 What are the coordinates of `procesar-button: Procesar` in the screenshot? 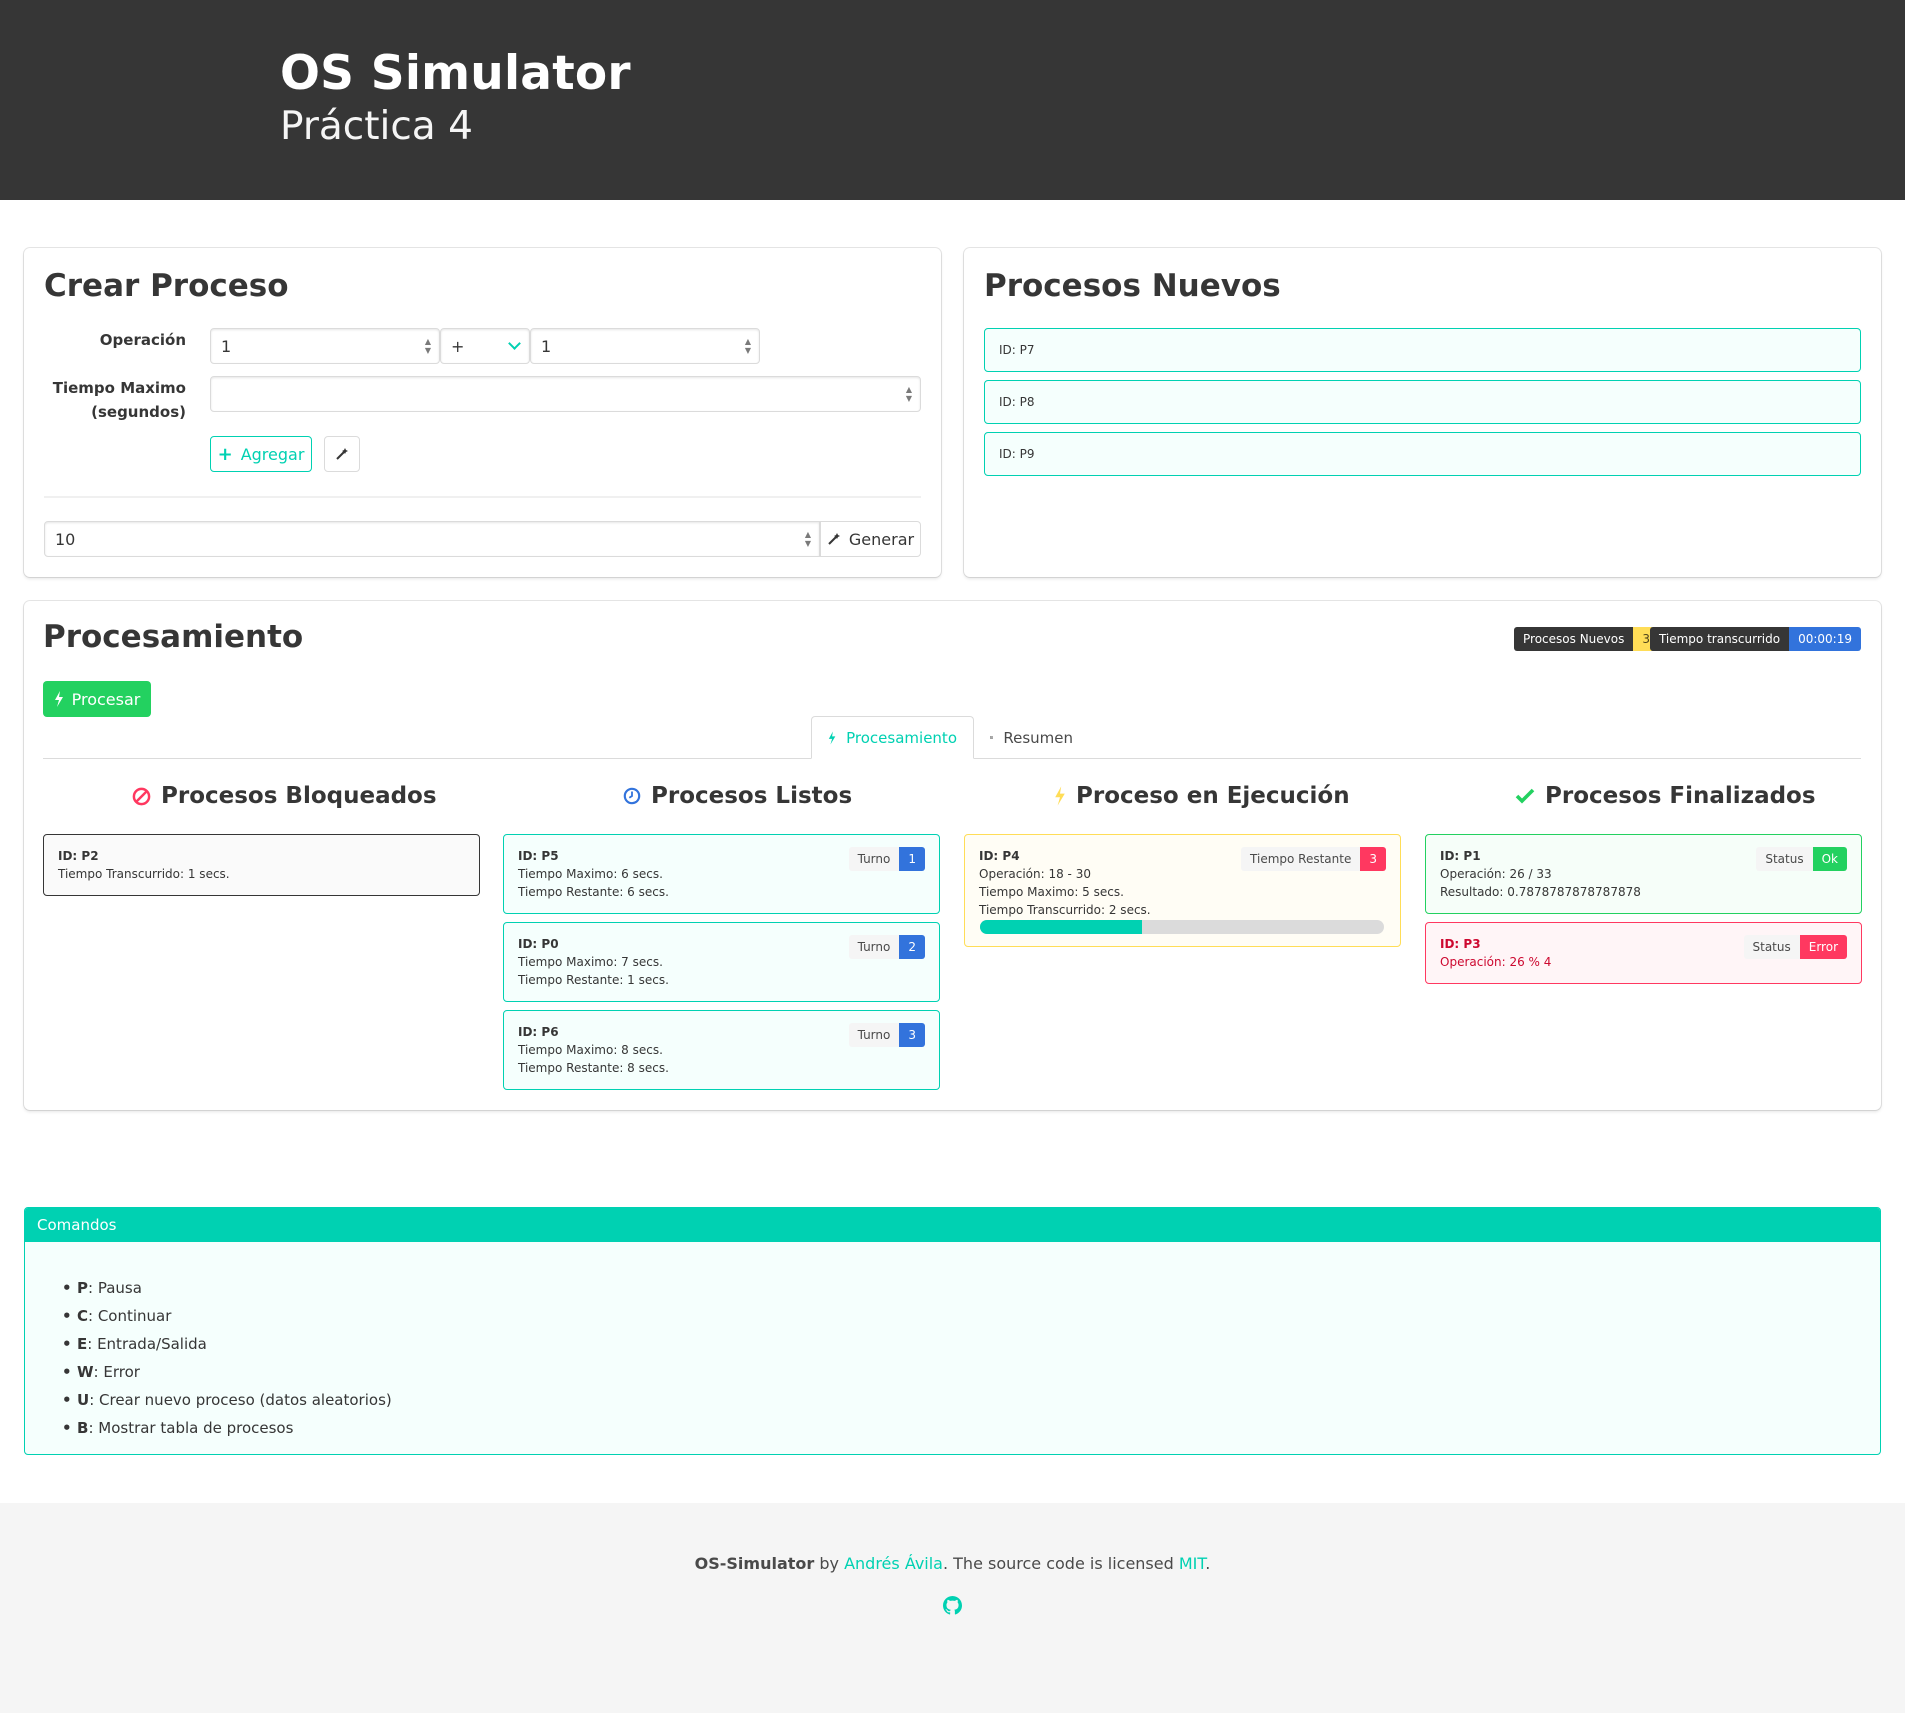 It's located at (97, 699).